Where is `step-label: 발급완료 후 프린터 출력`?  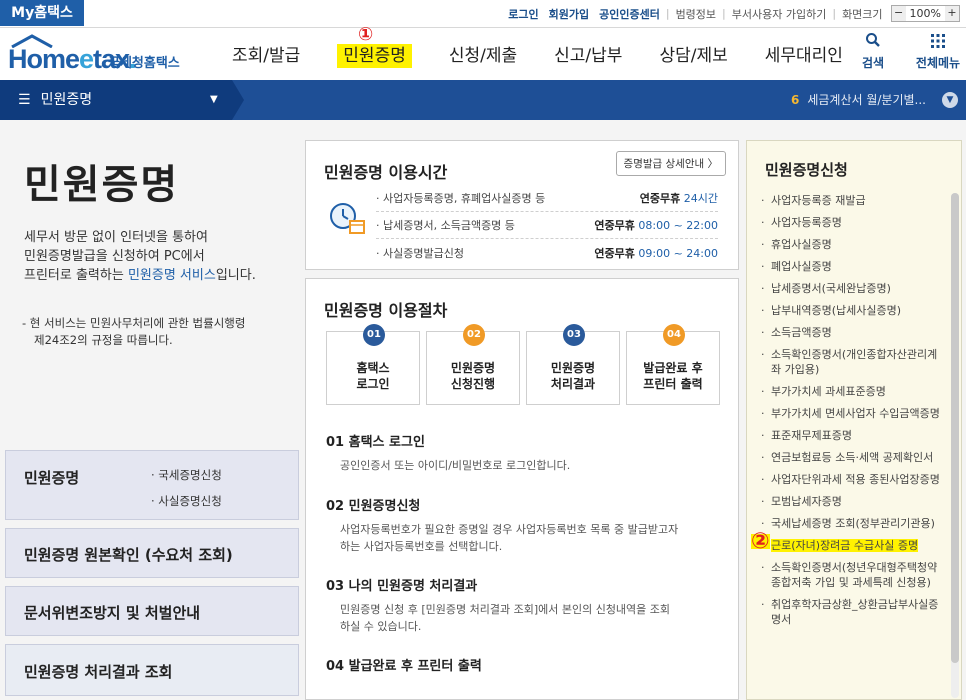
step-label: 발급완료 후 프린터 출력 is located at coordinates (673, 376).